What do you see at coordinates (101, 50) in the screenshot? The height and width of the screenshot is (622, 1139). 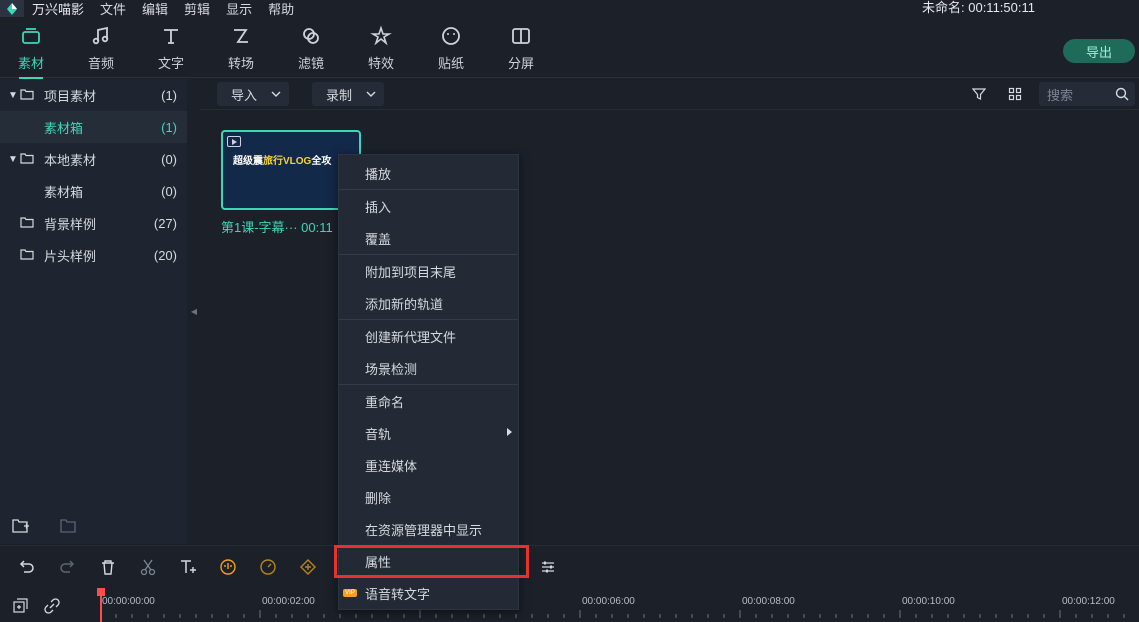 I see `tab-audio: 音频` at bounding box center [101, 50].